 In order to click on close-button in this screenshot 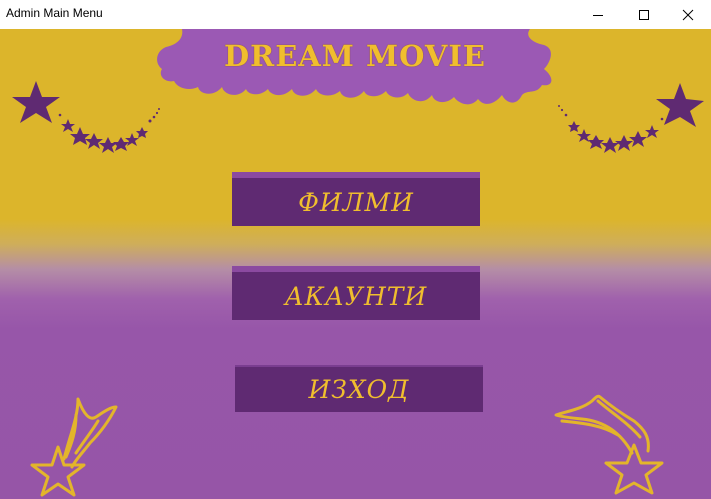, I will do `click(688, 14)`.